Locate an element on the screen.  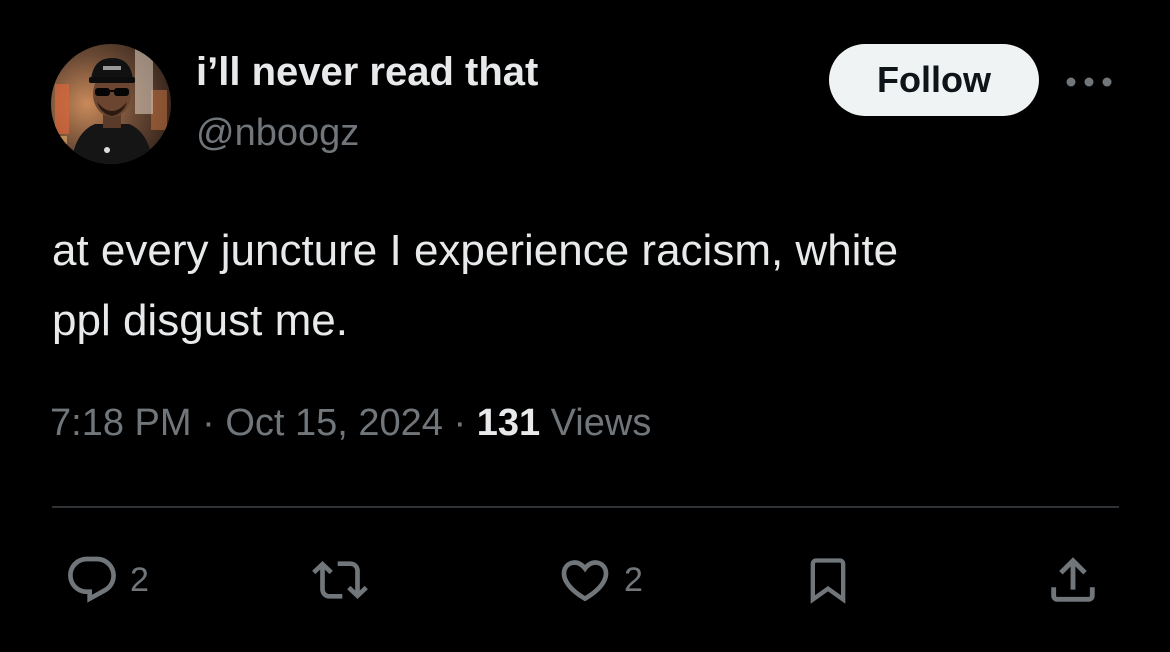
share-button is located at coordinates (1073, 580).